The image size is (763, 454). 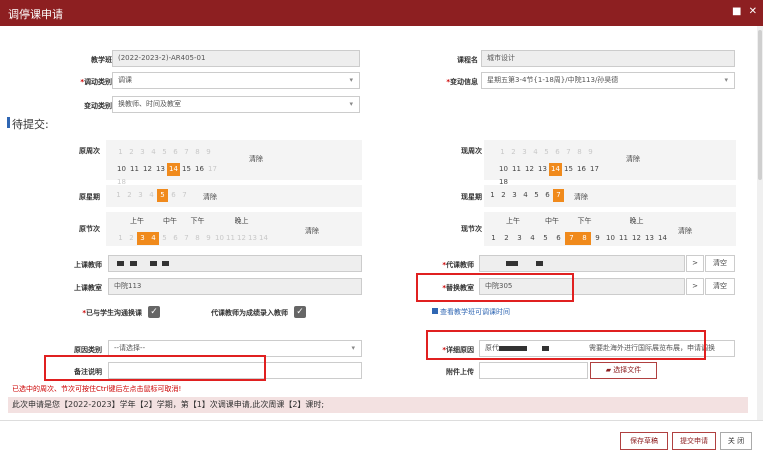 I want to click on scrollbar, so click(x=760, y=223).